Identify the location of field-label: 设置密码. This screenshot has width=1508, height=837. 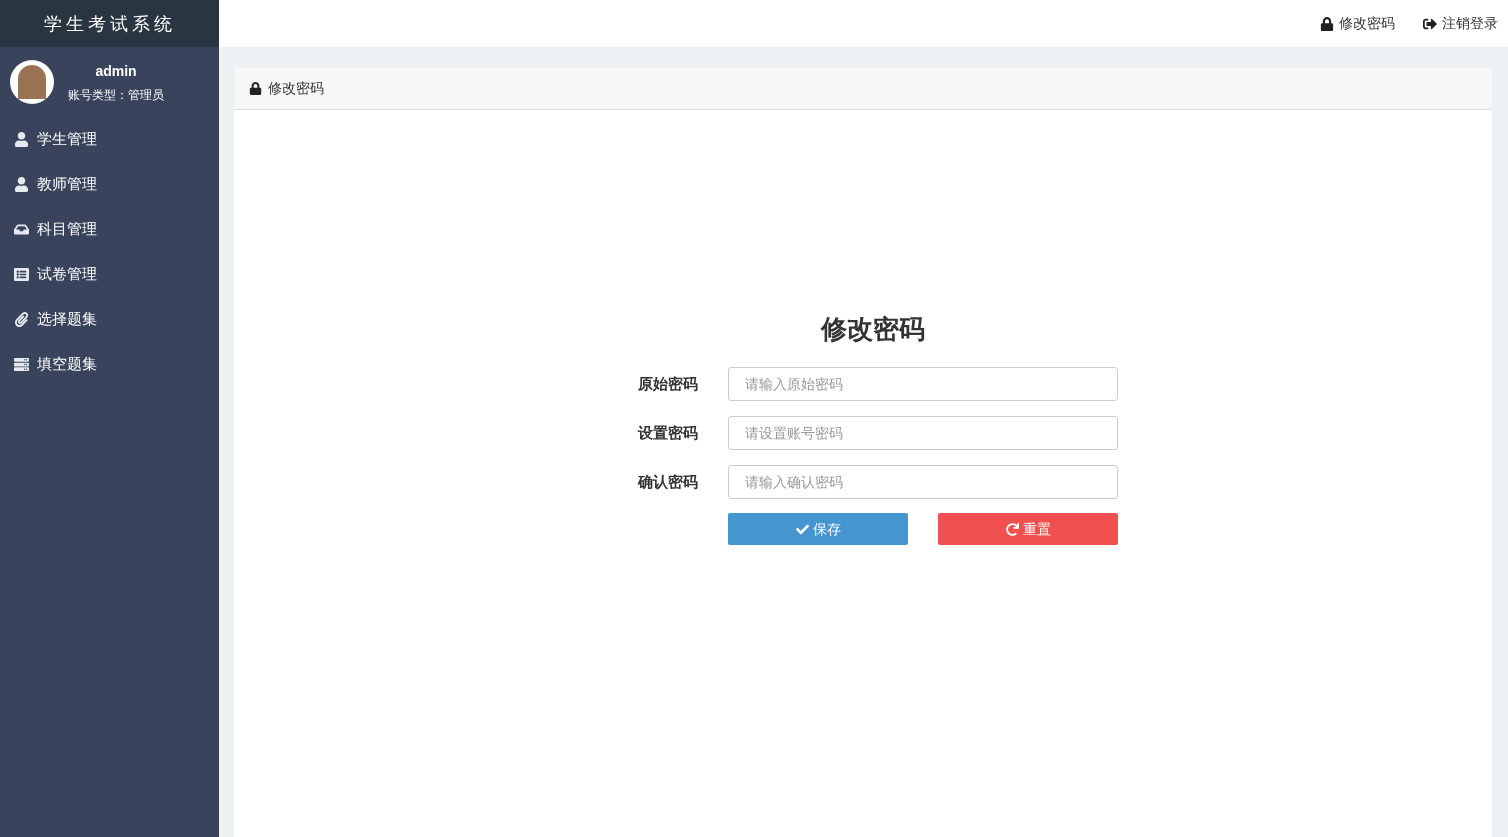
(667, 432).